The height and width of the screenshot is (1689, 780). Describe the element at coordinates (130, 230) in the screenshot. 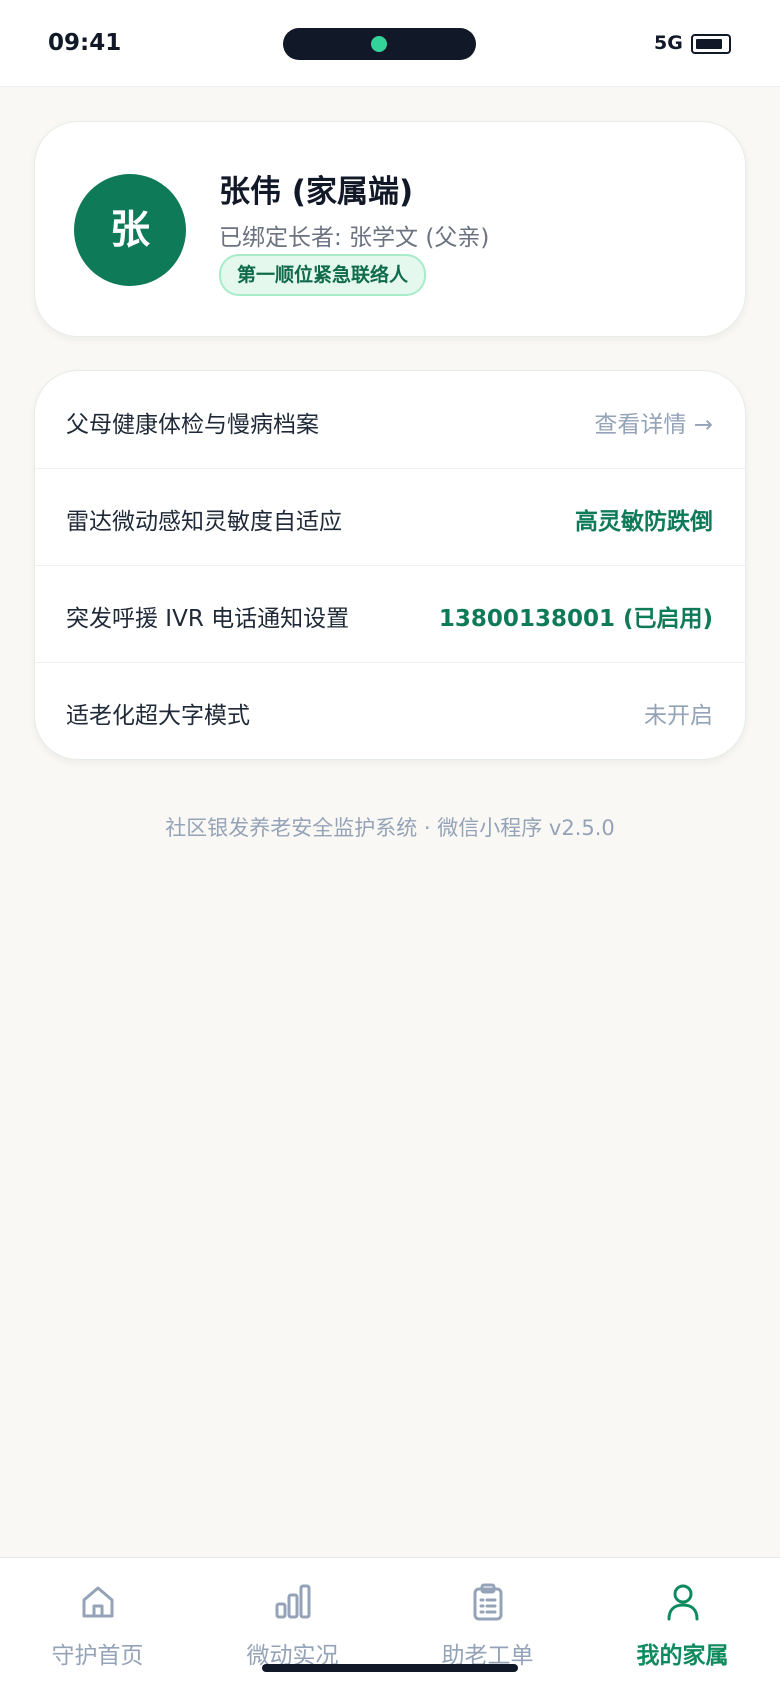

I see `avatar: 张` at that location.